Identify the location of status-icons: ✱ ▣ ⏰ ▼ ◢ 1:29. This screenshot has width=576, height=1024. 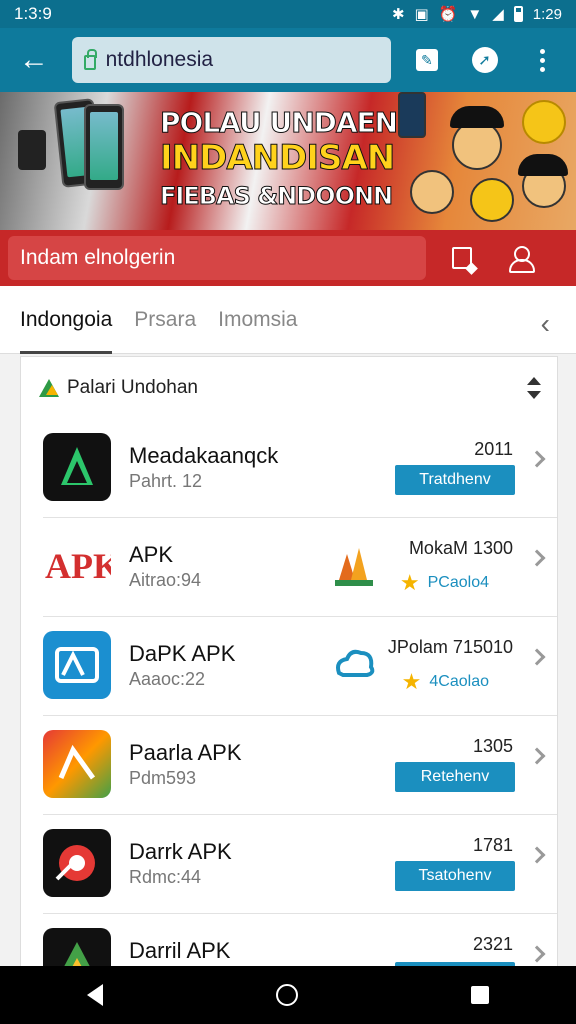
(476, 14).